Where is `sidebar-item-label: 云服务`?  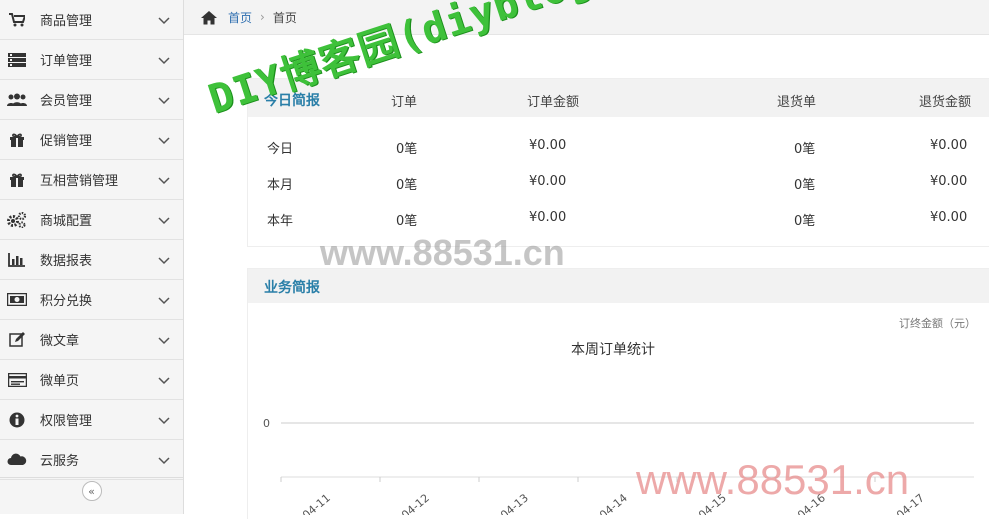 sidebar-item-label: 云服务 is located at coordinates (60, 461).